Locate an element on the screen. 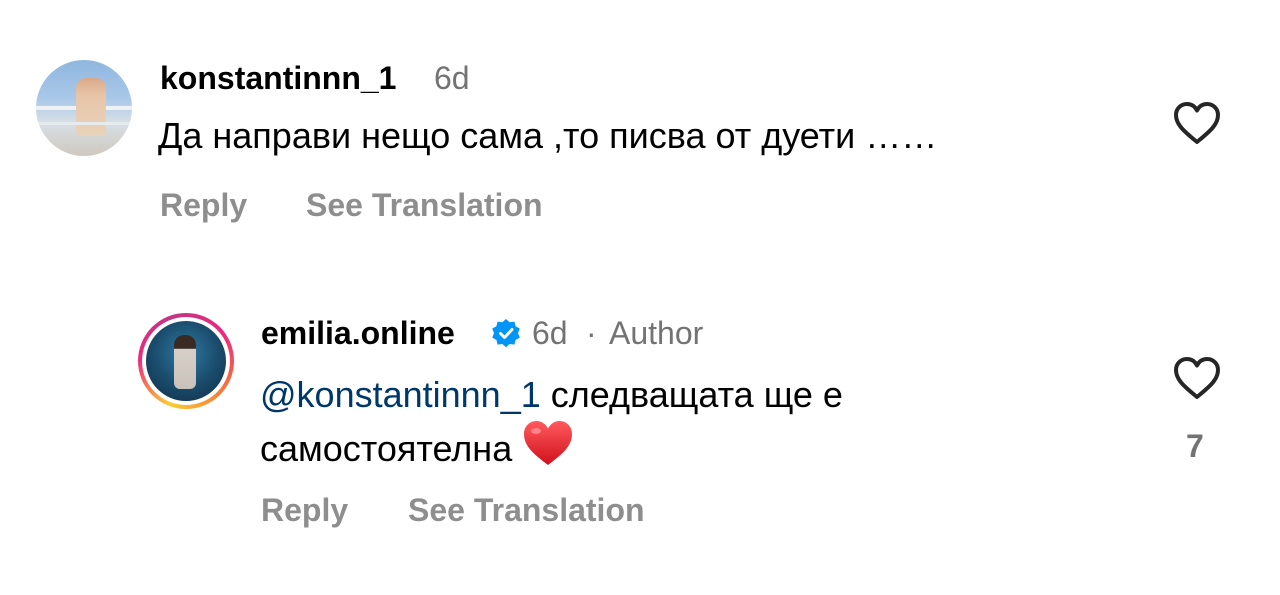 This screenshot has height=595, width=1280. verified-badge-icon is located at coordinates (506, 333).